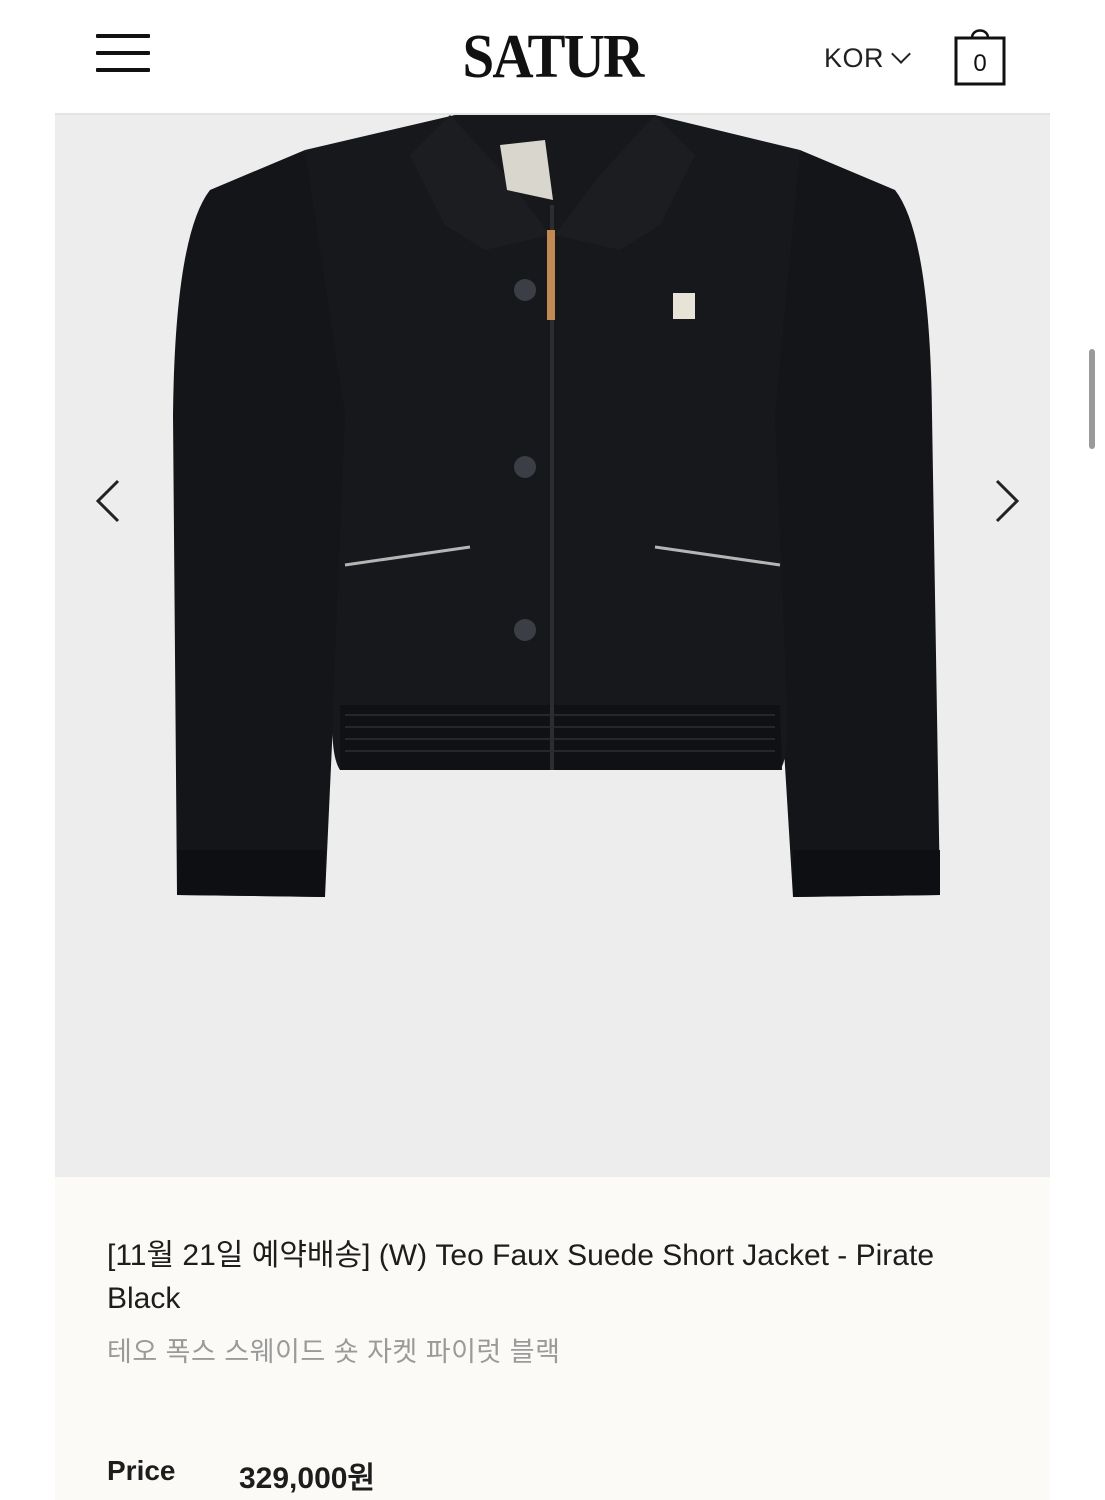 Image resolution: width=1105 pixels, height=1500 pixels. I want to click on cart-button: 0, so click(980, 54).